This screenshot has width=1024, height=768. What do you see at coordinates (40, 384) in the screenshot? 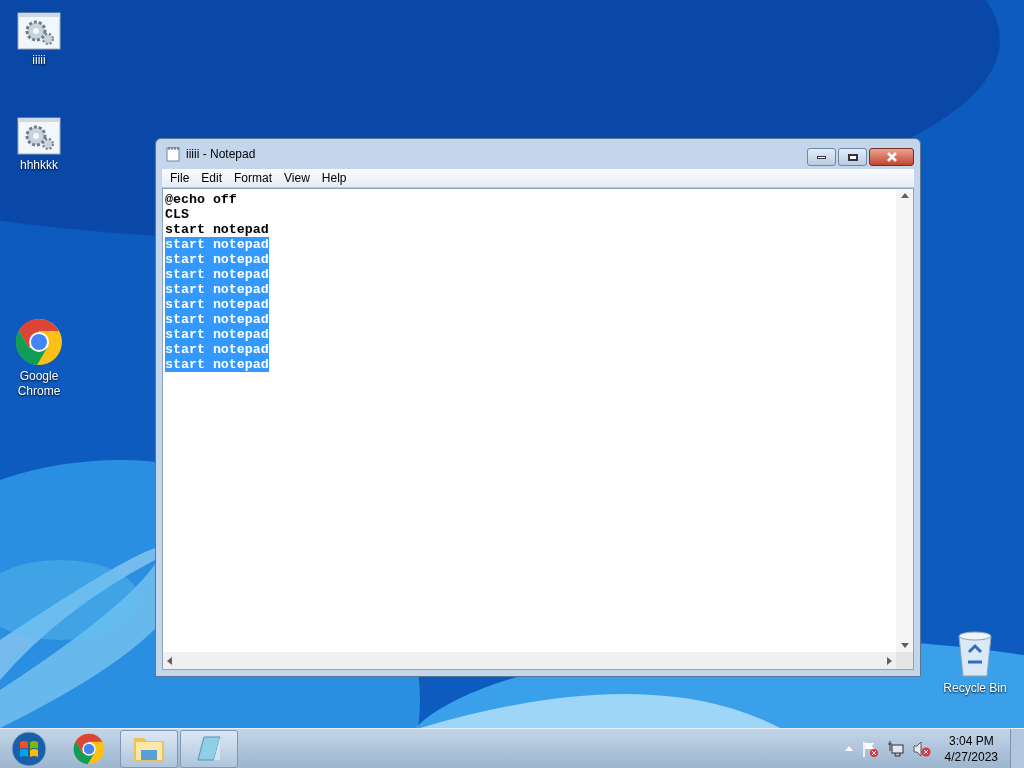
I see `desktop-icon-label: Google Chrome` at bounding box center [40, 384].